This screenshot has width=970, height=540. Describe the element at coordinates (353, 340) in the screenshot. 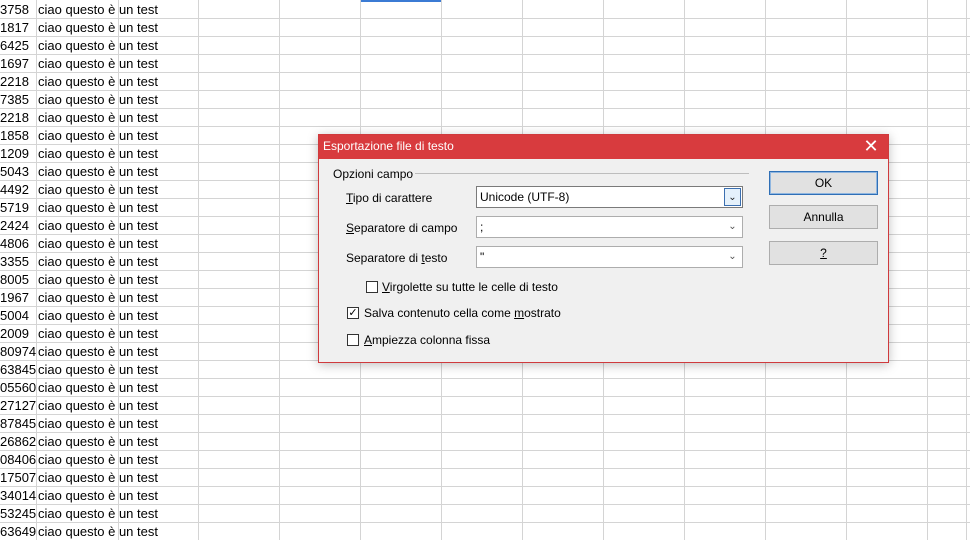

I see `fixed-width-checkbox` at that location.